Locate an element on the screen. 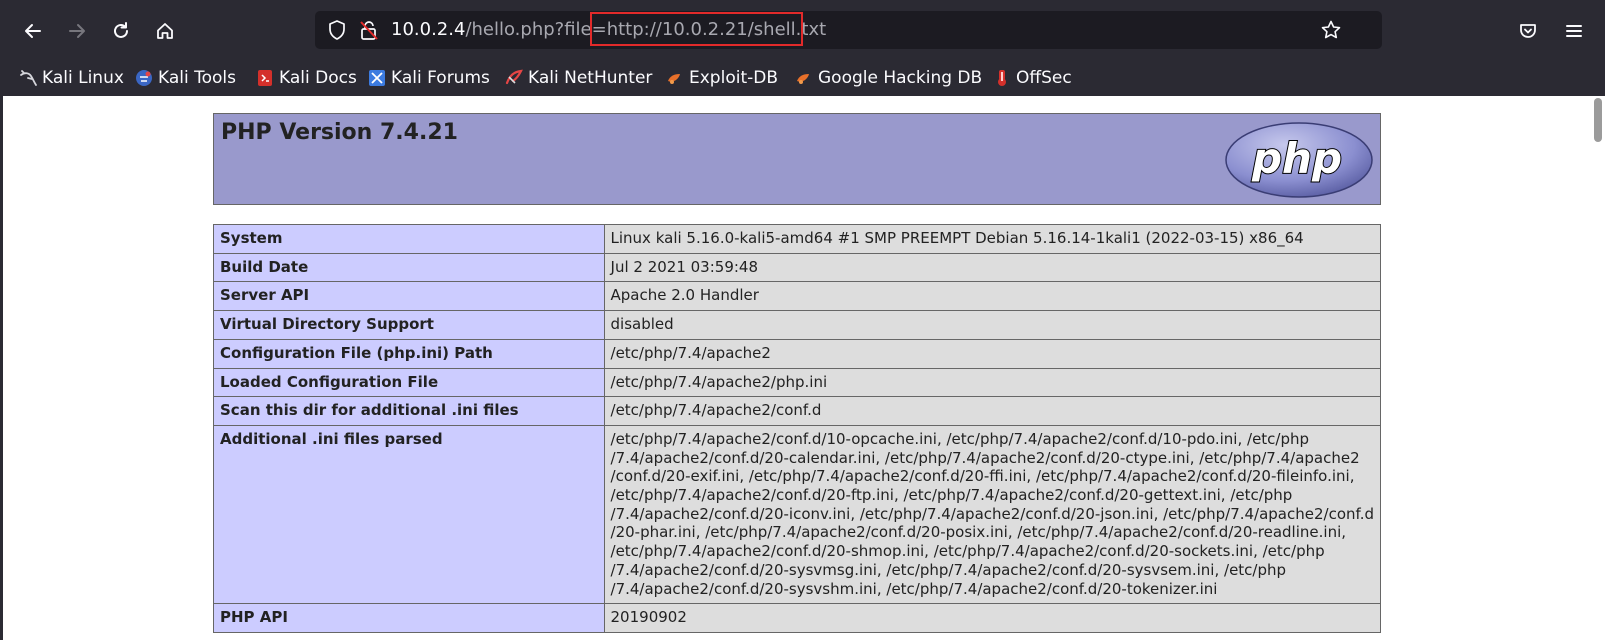 This screenshot has width=1605, height=640. table-row: Server API Apache 2.0 Handler is located at coordinates (797, 296).